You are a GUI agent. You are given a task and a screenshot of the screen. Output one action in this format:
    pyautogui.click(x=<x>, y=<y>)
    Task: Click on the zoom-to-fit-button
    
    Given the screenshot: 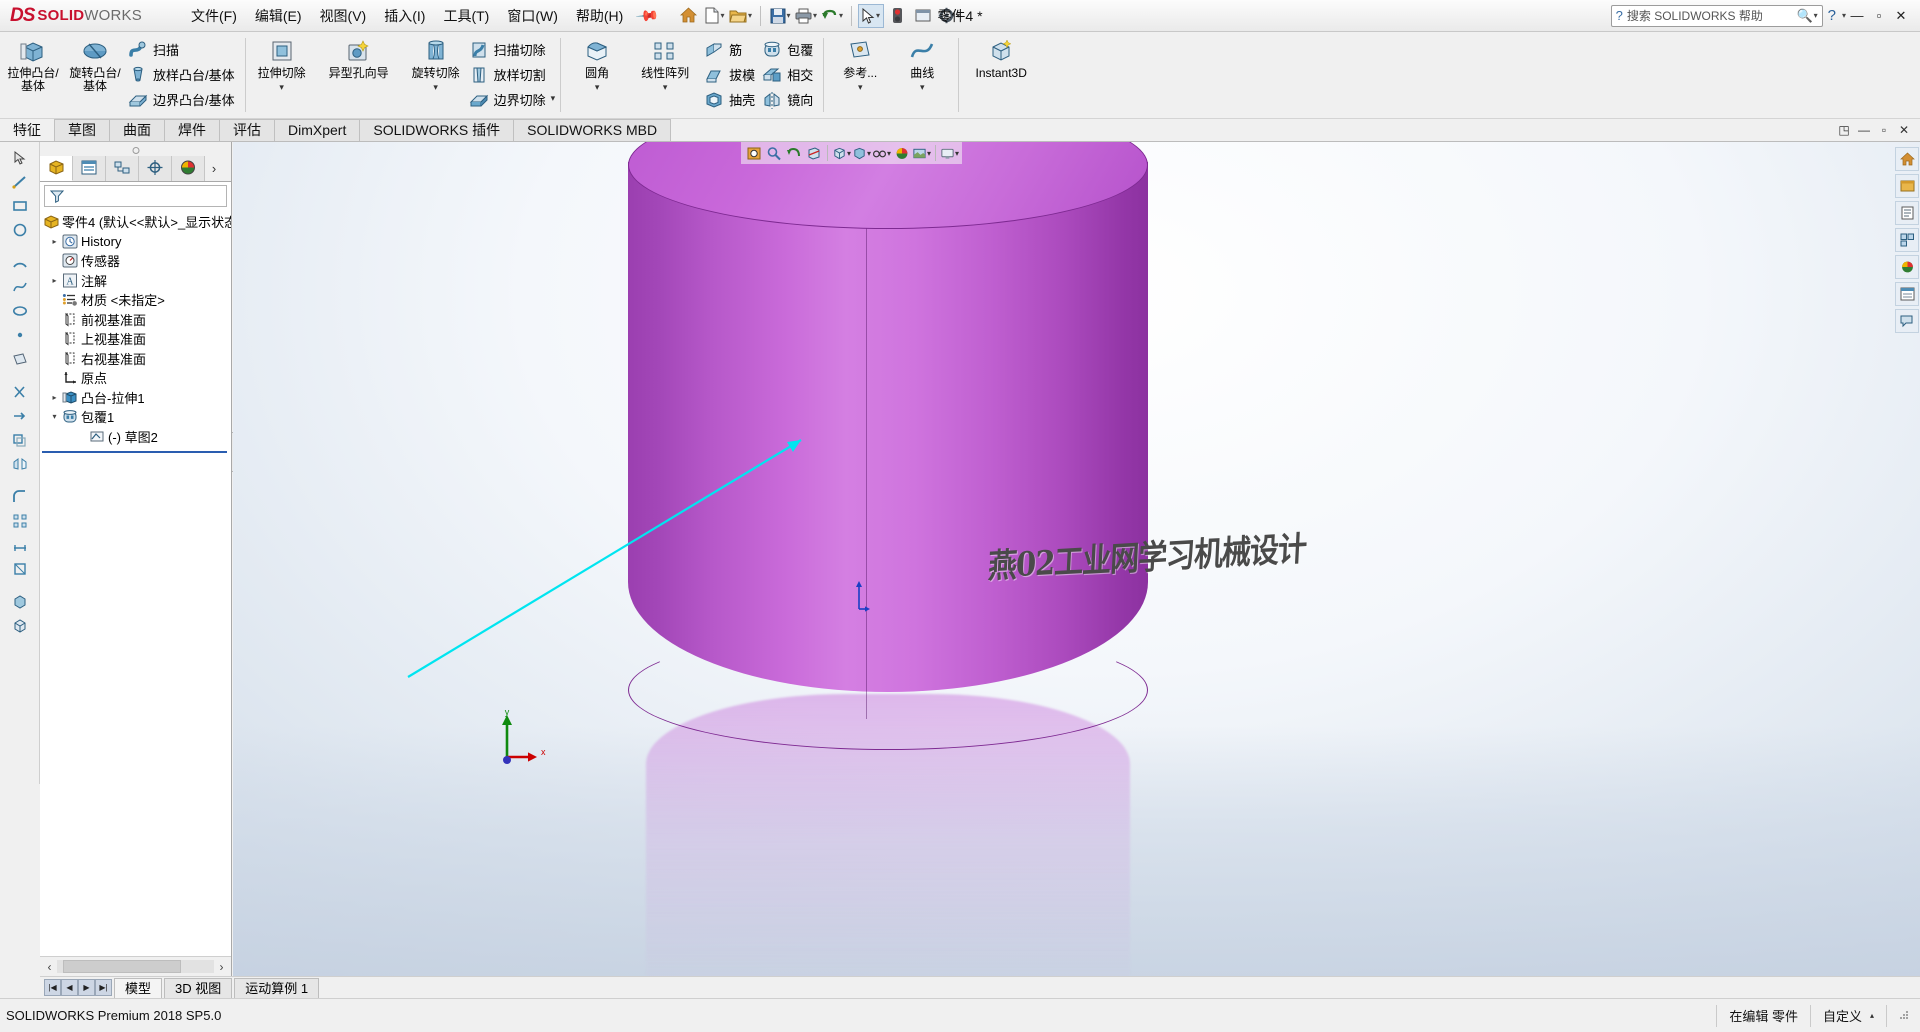 What is the action you would take?
    pyautogui.click(x=753, y=153)
    